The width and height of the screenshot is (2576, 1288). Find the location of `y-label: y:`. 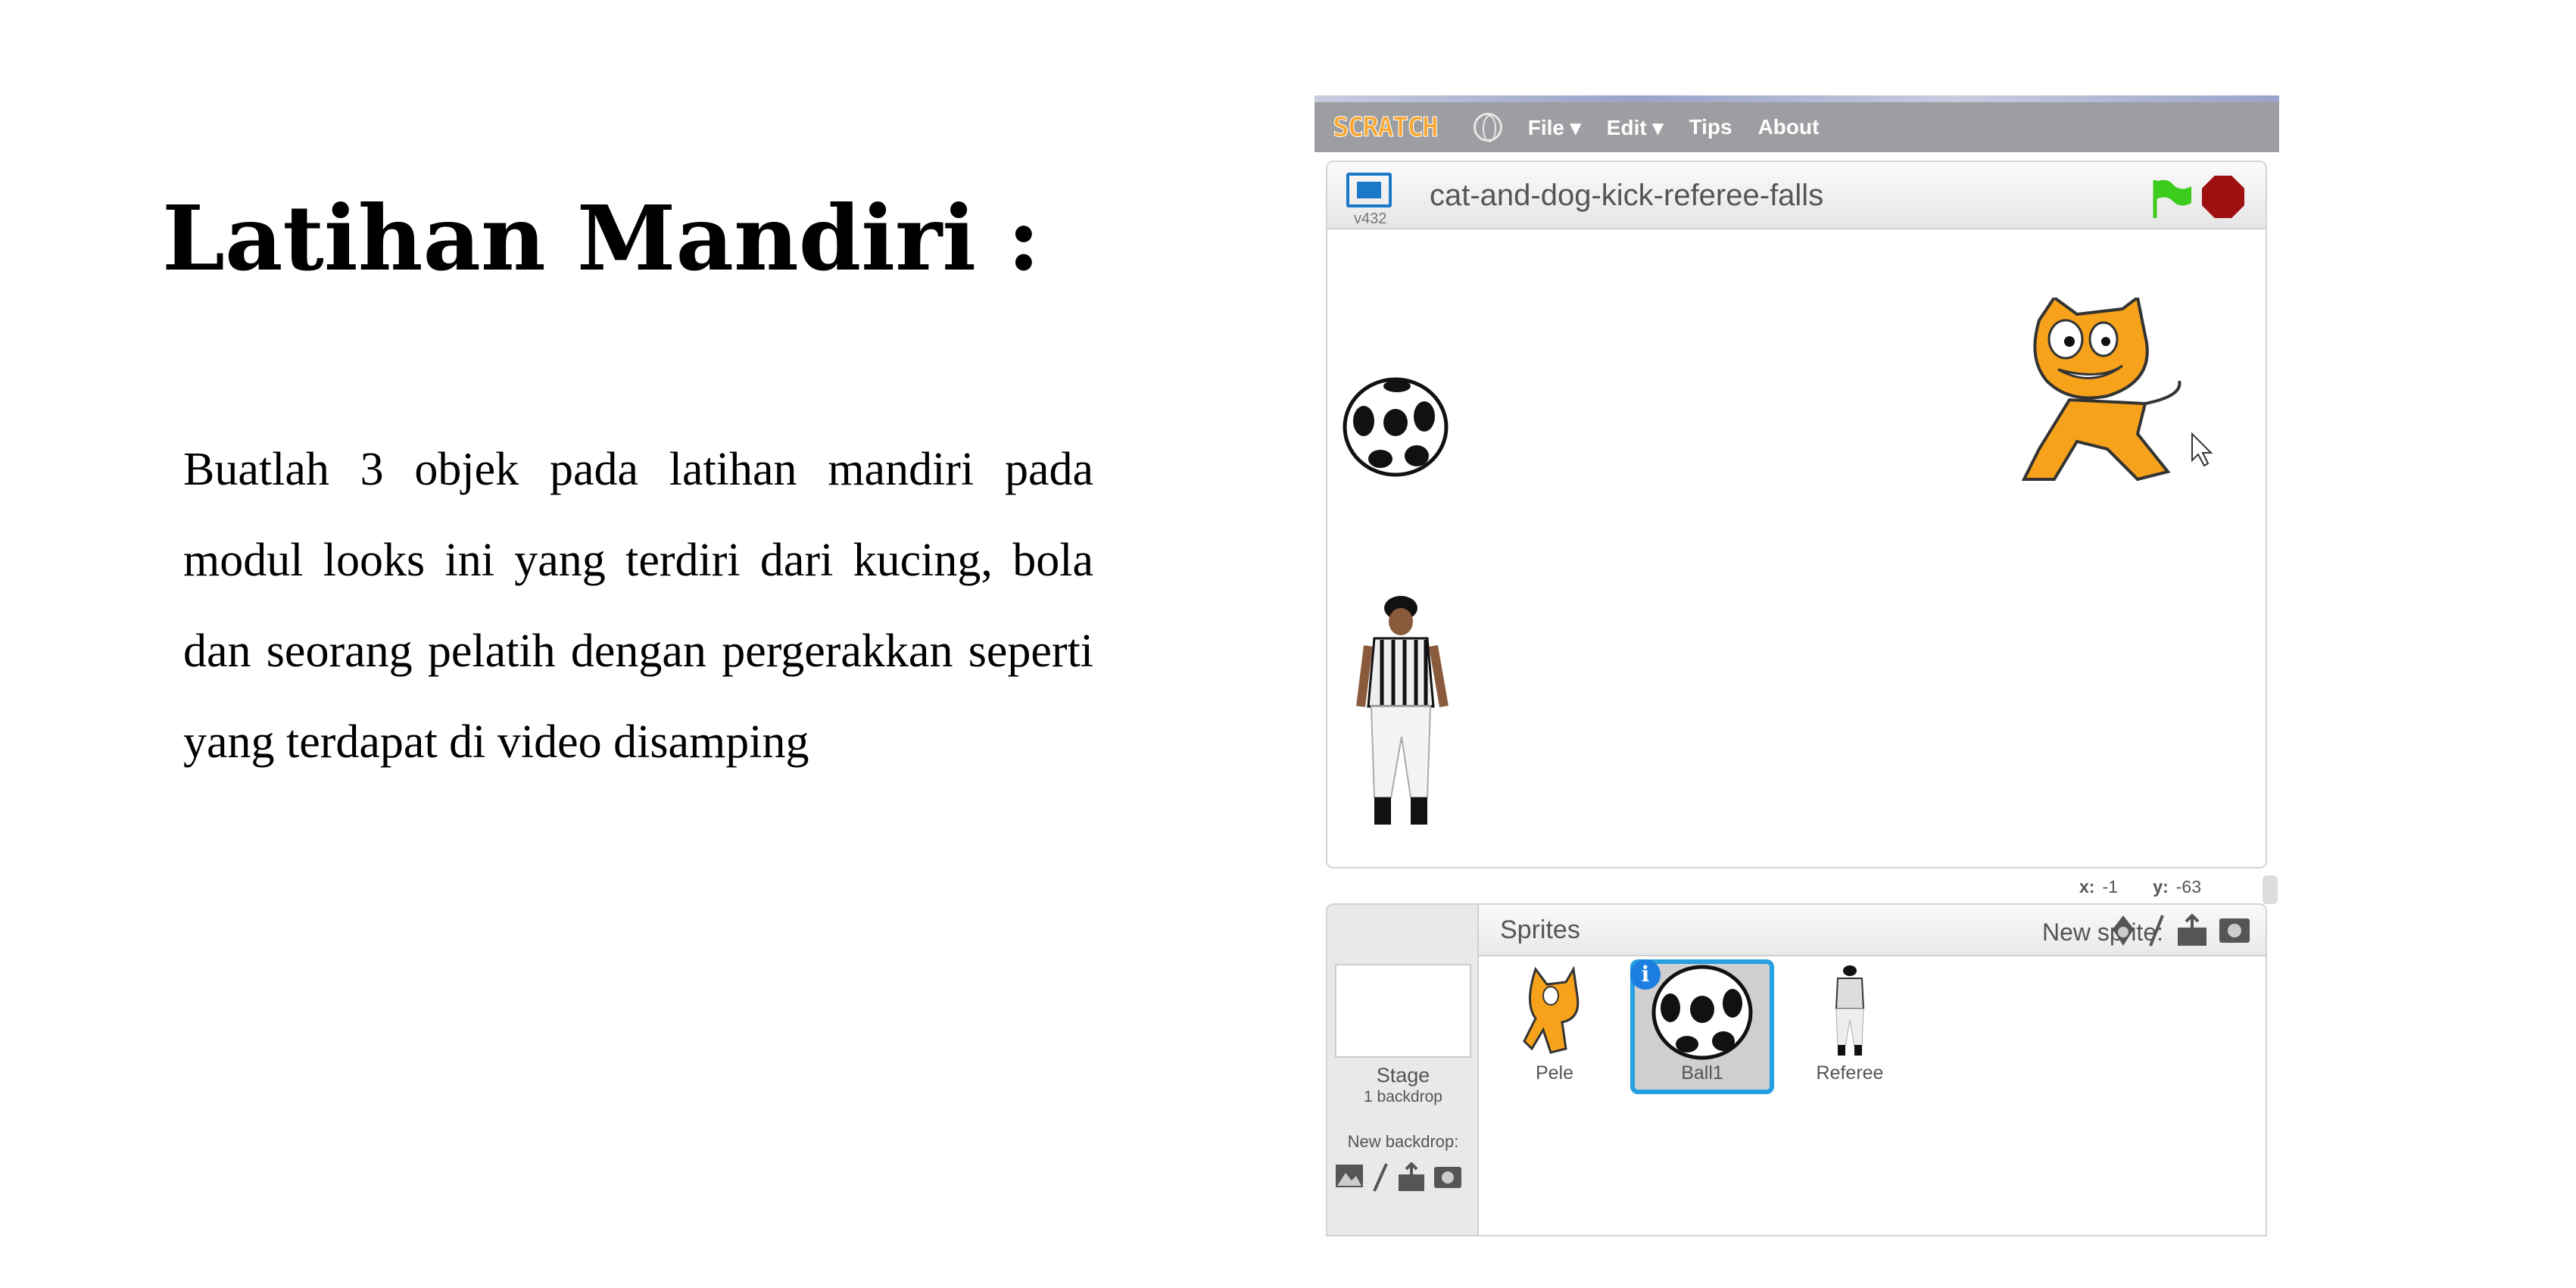

y-label: y: is located at coordinates (2161, 887).